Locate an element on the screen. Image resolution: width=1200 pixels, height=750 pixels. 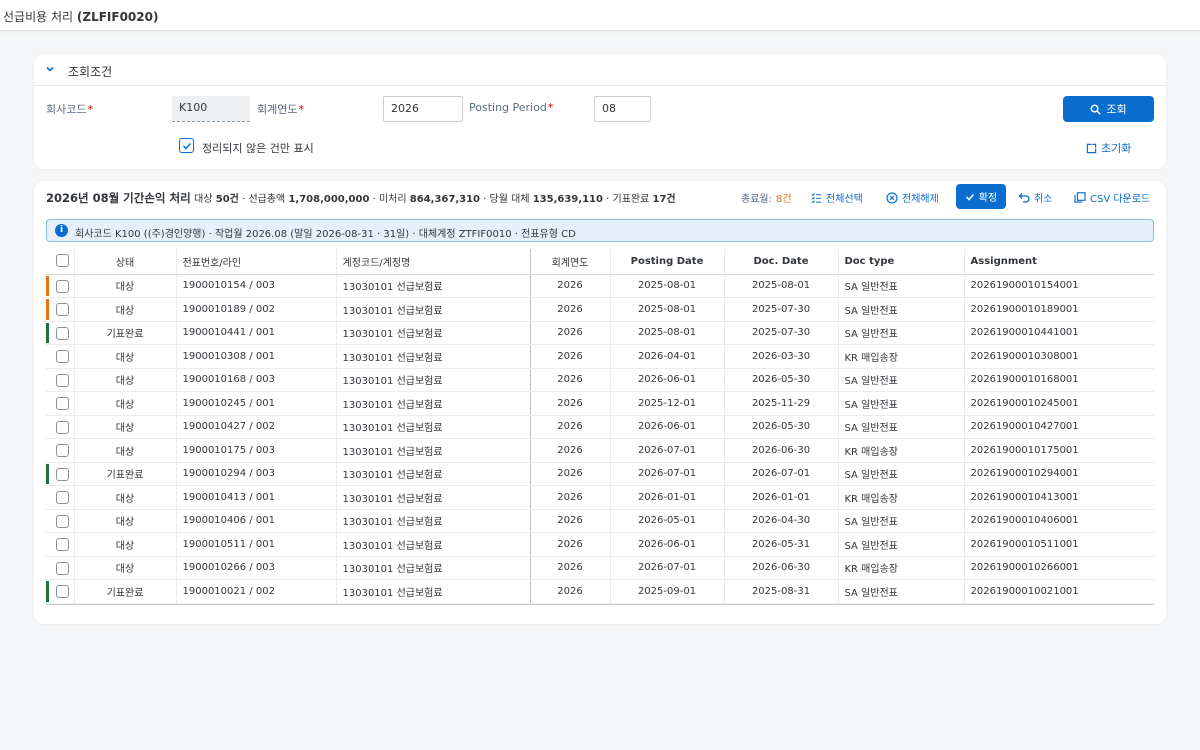
csv-download-label: CSV 다운로드 is located at coordinates (1120, 199).